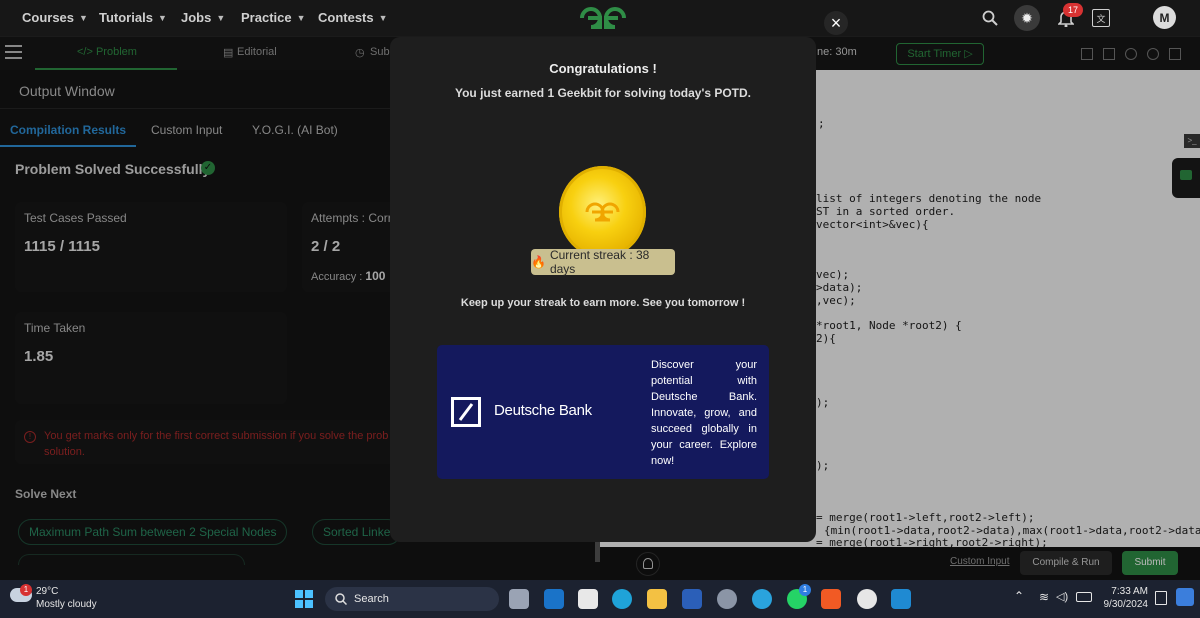  What do you see at coordinates (126, 17) in the screenshot?
I see `nav-tutorials-label: Tutorials` at bounding box center [126, 17].